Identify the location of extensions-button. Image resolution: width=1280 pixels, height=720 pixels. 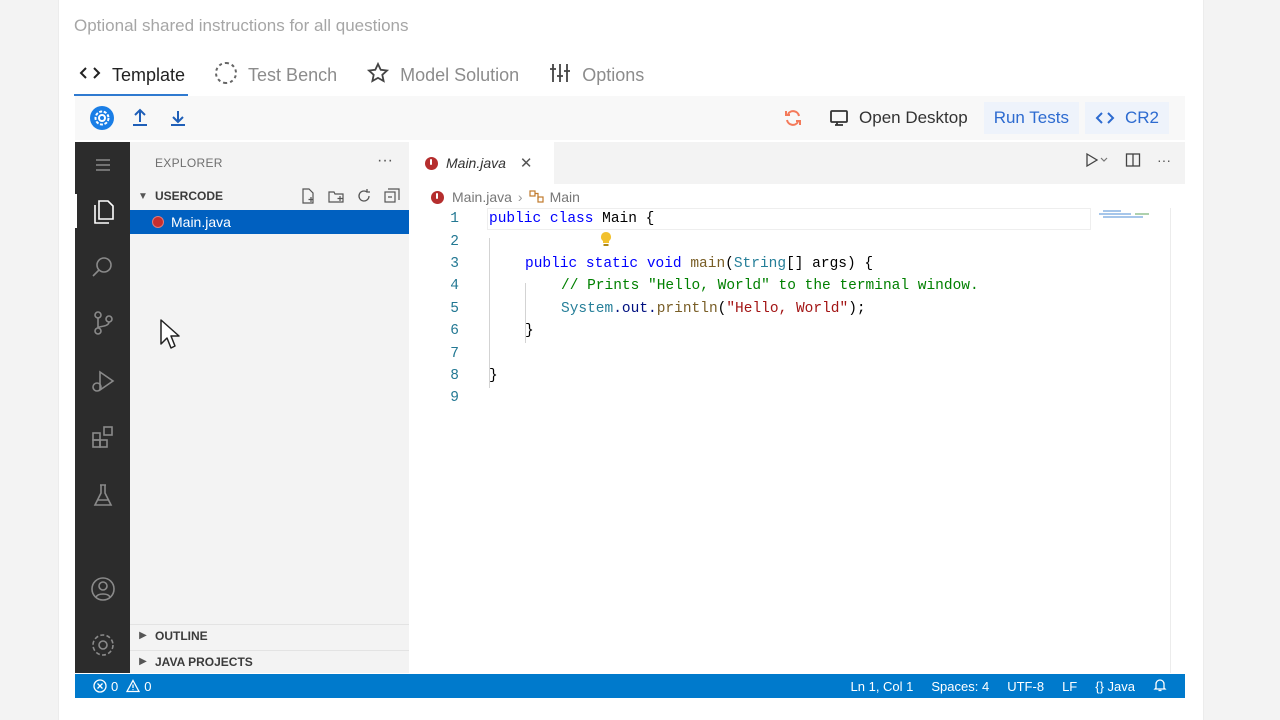
(103, 437).